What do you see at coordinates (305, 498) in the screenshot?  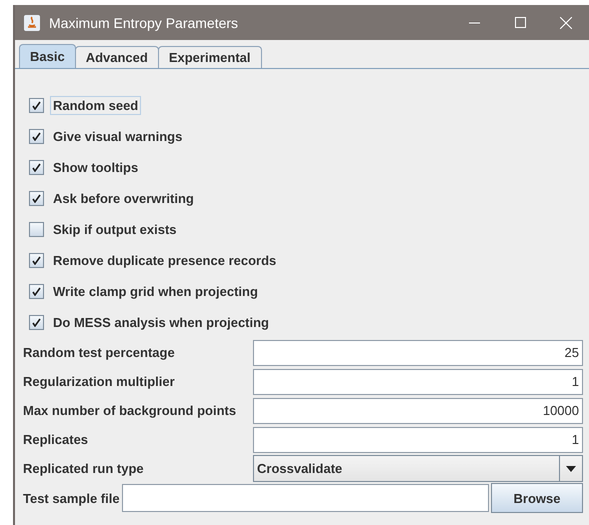 I see `input-field` at bounding box center [305, 498].